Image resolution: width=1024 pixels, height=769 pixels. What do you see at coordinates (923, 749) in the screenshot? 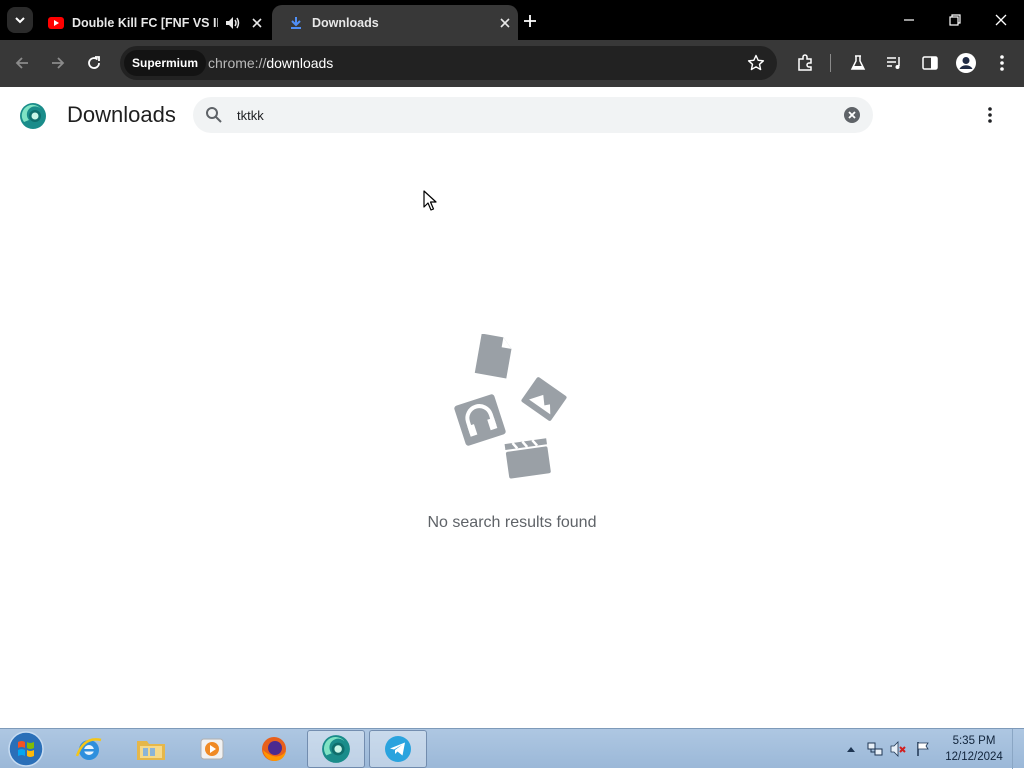
I see `action-center-flag-icon` at bounding box center [923, 749].